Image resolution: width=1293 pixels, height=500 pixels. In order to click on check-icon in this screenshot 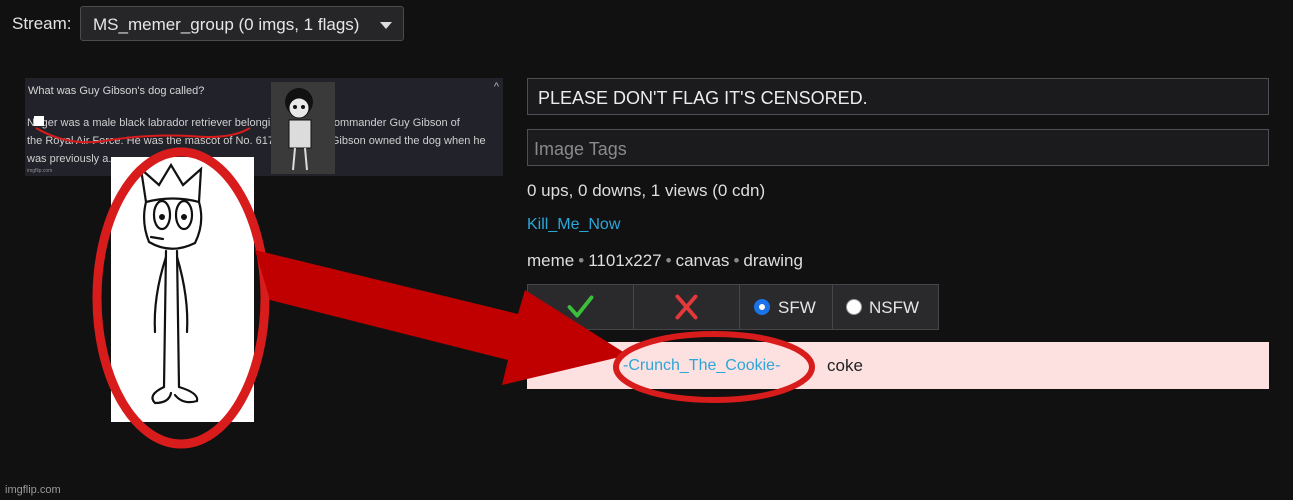, I will do `click(580, 306)`.